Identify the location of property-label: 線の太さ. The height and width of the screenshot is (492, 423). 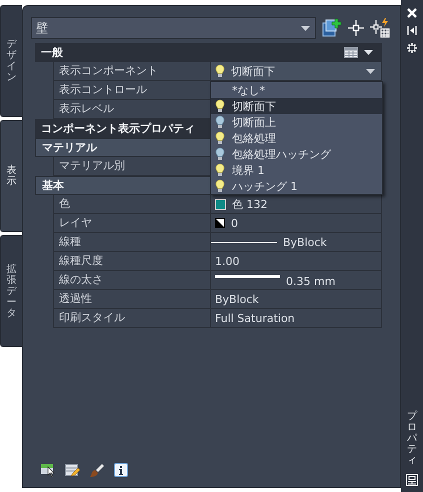
(132, 280).